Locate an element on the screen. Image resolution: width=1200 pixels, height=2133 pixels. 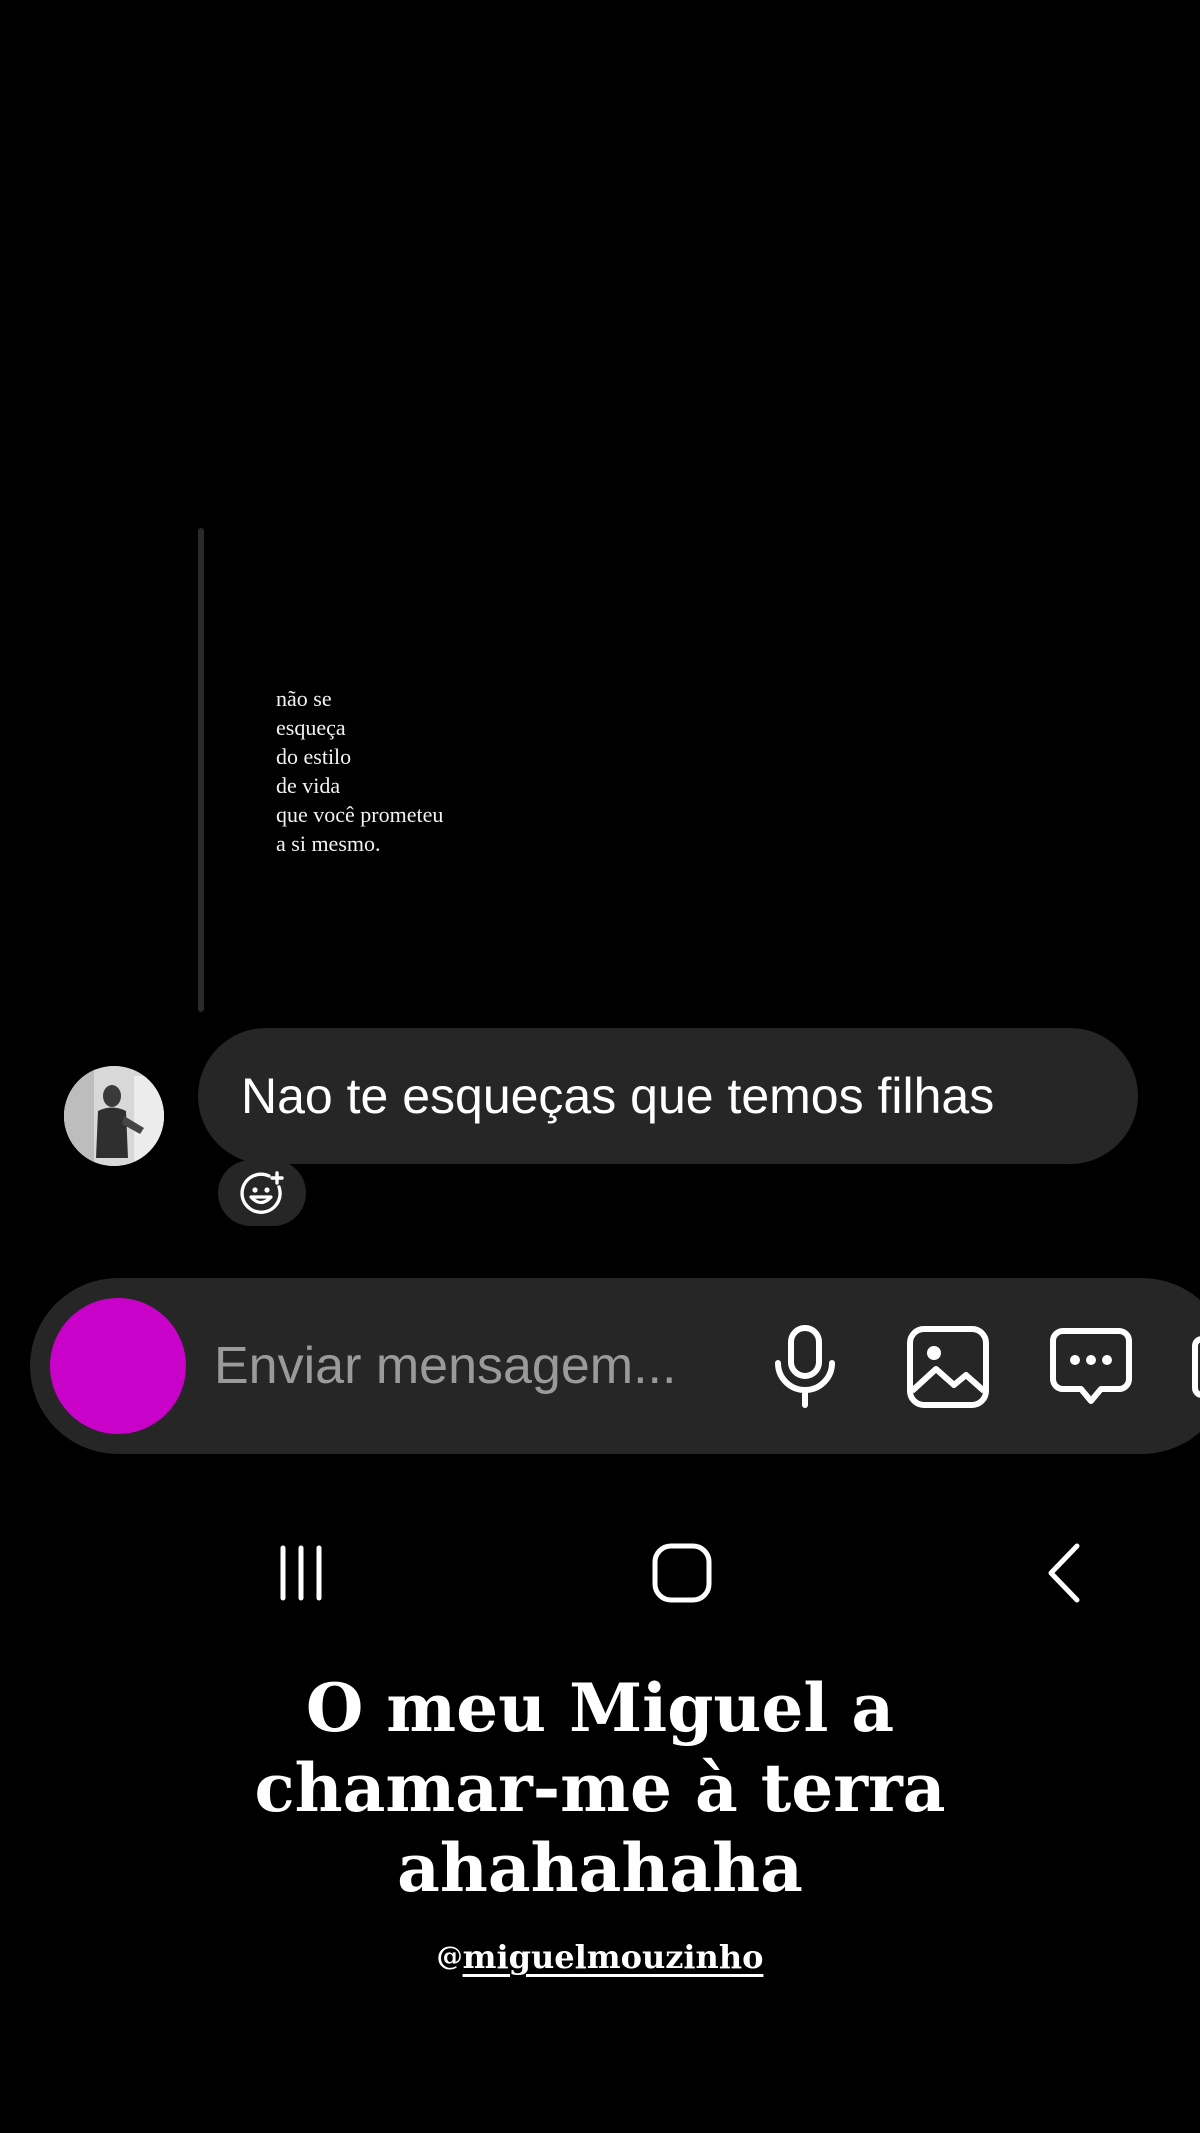
quoted-story-line: esqueça is located at coordinates (311, 727).